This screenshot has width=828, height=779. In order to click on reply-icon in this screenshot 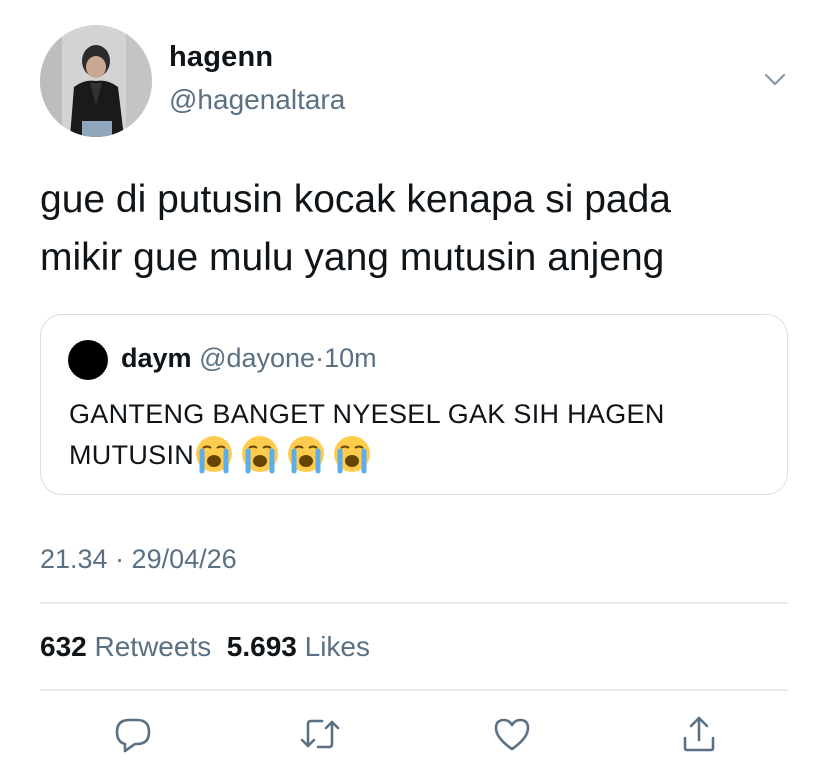, I will do `click(133, 735)`.